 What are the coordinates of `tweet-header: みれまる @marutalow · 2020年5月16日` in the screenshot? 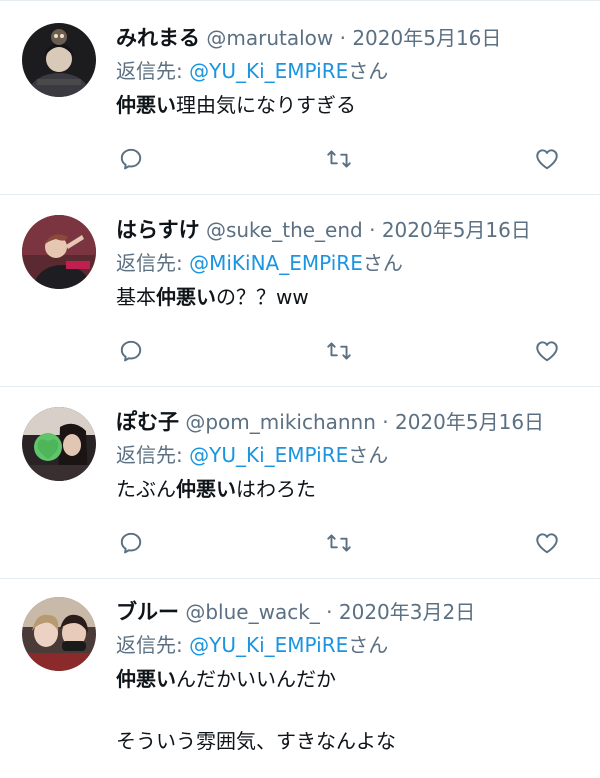 It's located at (349, 38).